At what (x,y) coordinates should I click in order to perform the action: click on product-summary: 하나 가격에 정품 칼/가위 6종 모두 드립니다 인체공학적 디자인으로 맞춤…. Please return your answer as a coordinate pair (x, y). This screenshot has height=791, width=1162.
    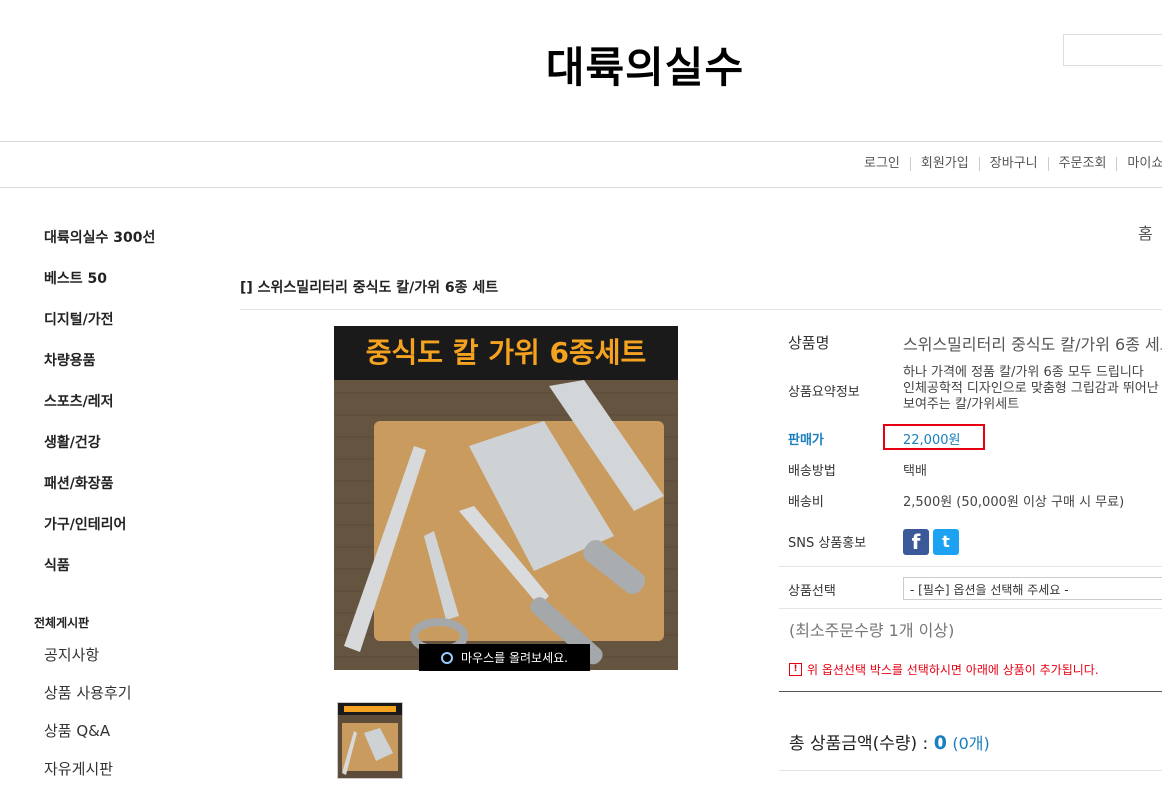
    Looking at the image, I should click on (1031, 389).